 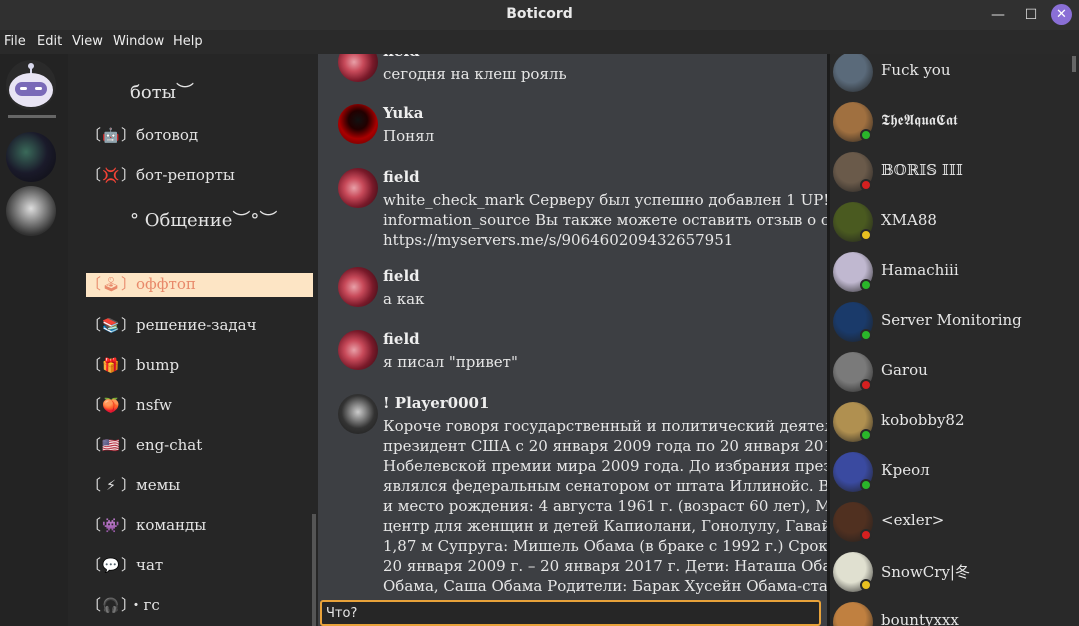 What do you see at coordinates (111, 136) in the screenshot?
I see `channel-emoji-icon: 🤖` at bounding box center [111, 136].